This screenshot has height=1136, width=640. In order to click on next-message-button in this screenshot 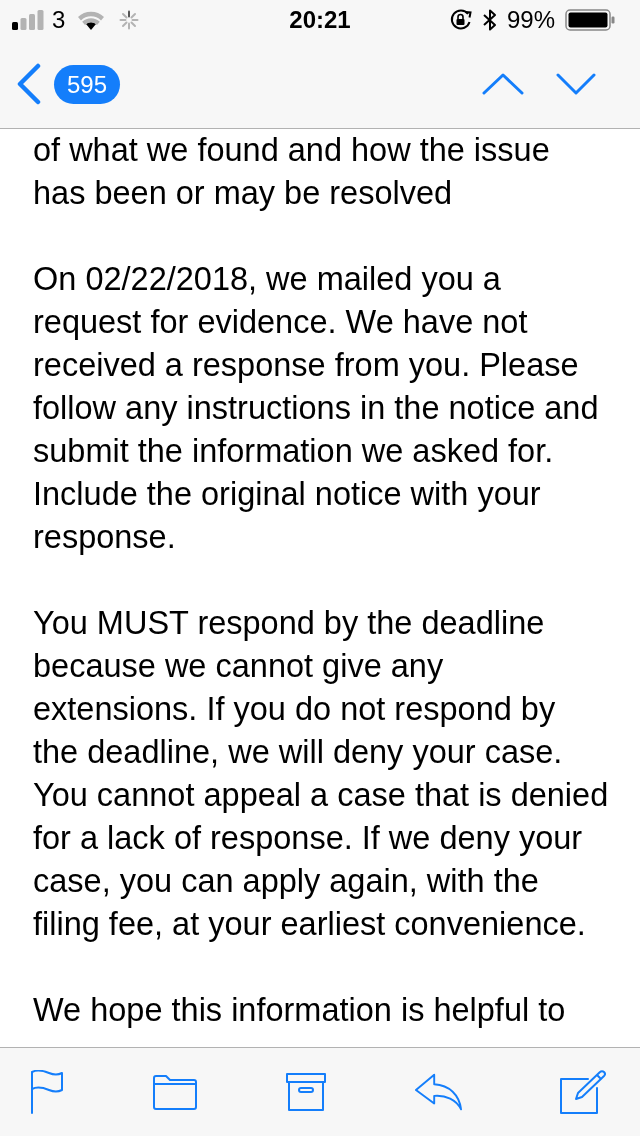, I will do `click(576, 84)`.